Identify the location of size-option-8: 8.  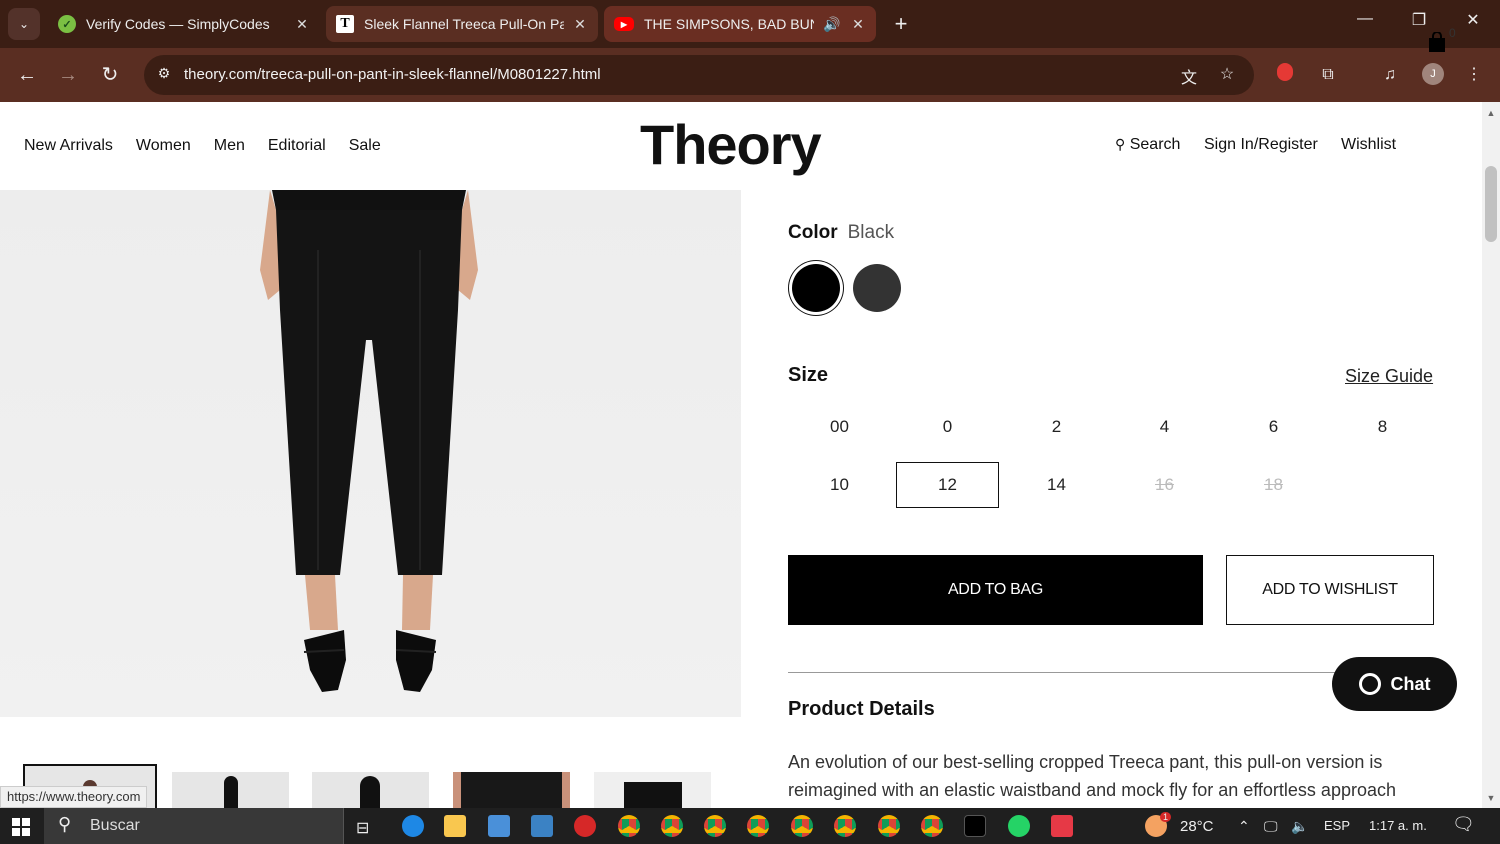
(1382, 427).